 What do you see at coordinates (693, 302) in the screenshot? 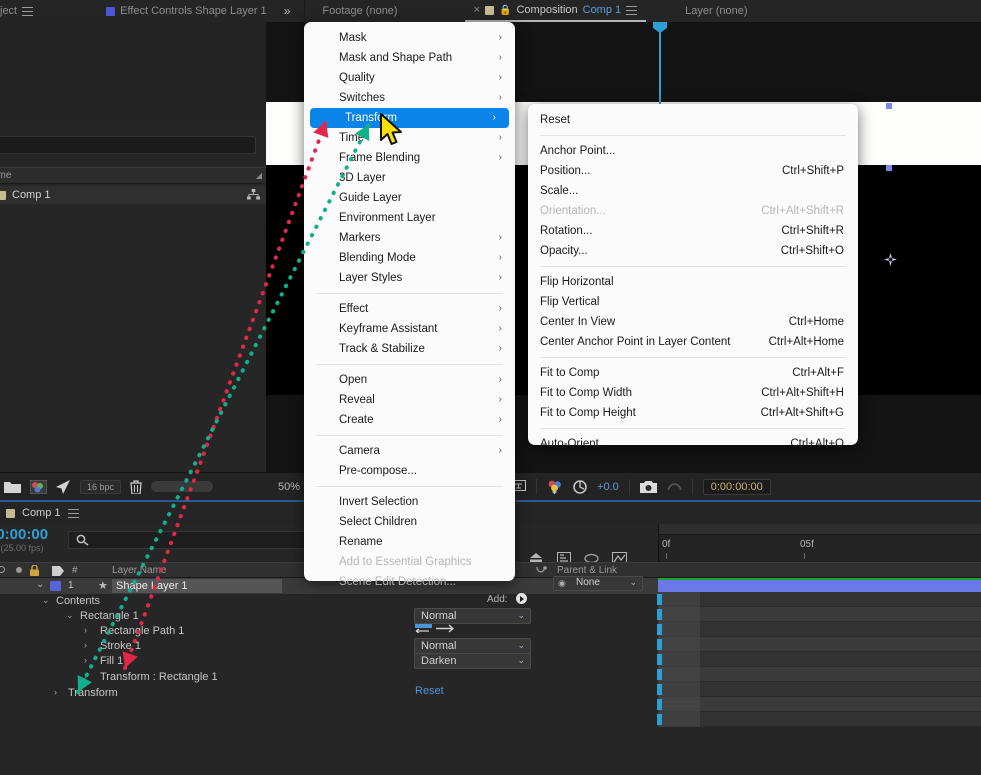
I see `submenu-item-flip-vertical: Flip Vertical` at bounding box center [693, 302].